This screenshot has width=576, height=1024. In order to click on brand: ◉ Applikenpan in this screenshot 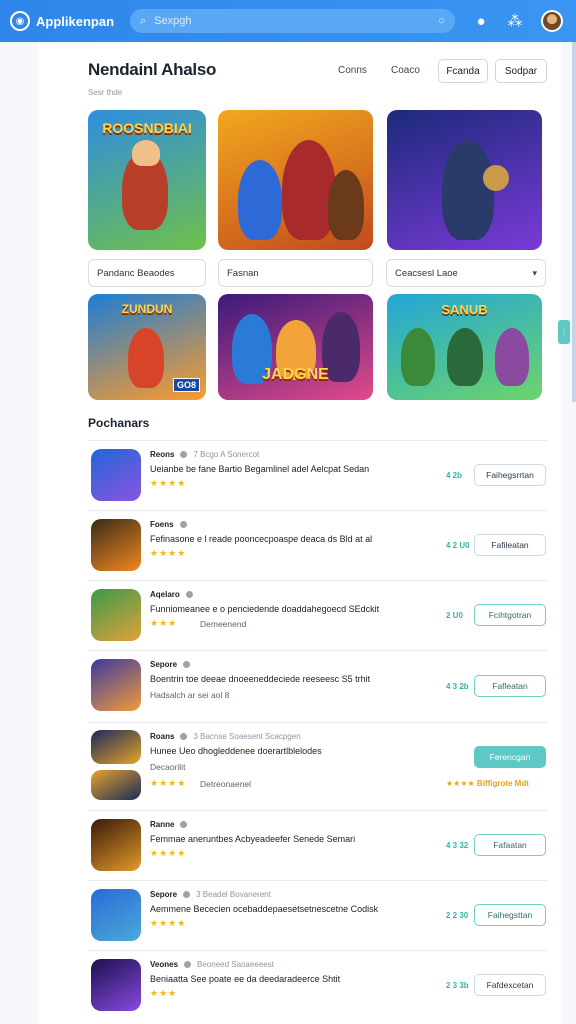, I will do `click(65, 21)`.